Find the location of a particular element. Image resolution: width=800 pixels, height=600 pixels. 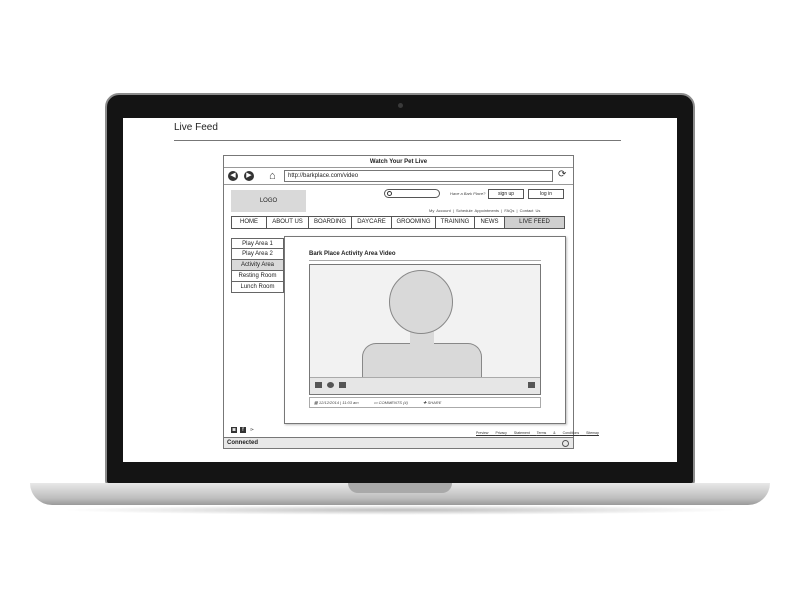

nav-training: TRAINING is located at coordinates (455, 222).